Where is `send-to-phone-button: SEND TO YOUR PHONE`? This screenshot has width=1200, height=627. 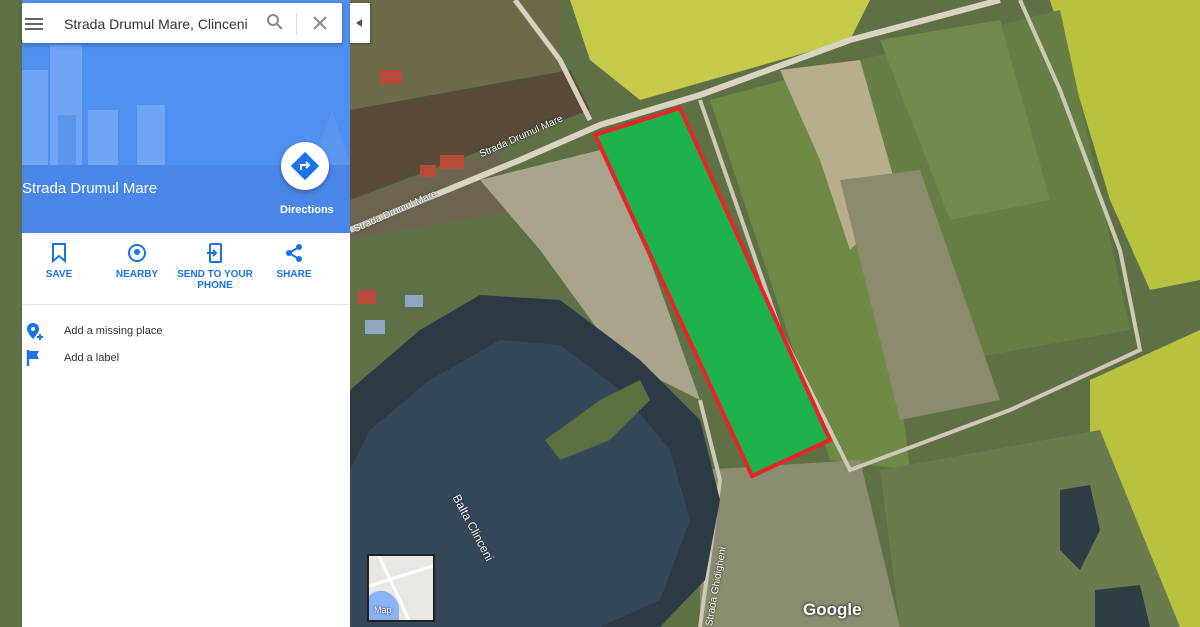
send-to-phone-button: SEND TO YOUR PHONE is located at coordinates (215, 267).